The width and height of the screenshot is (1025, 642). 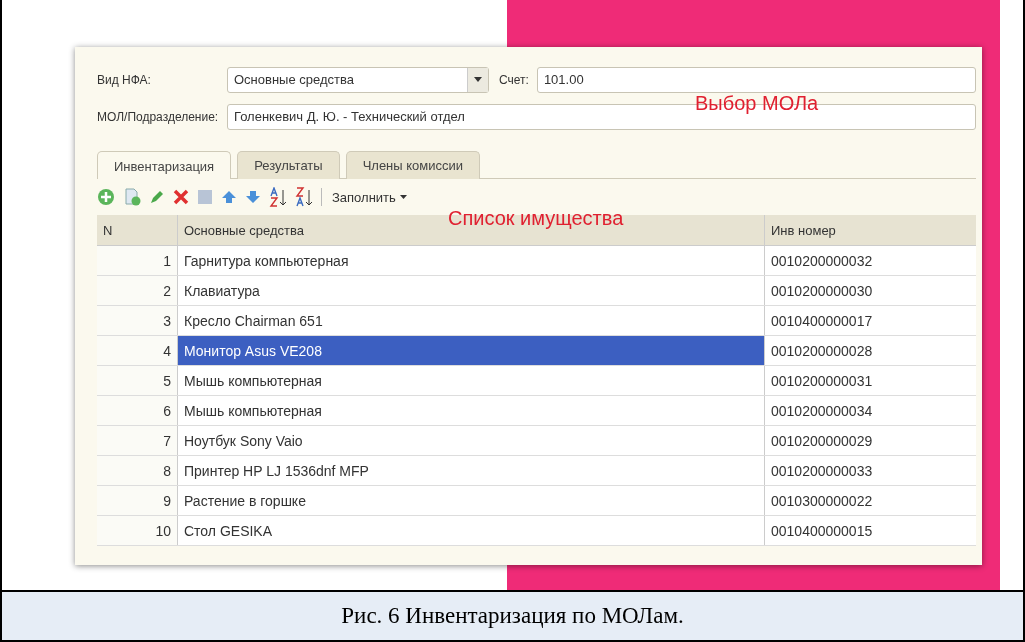 I want to click on table-row: 10 Стол GESIKA 0010400000015, so click(x=536, y=531).